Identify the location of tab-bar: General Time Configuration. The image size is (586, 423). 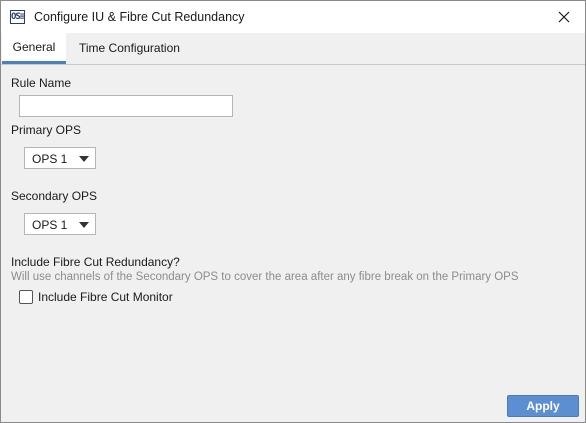
(293, 49).